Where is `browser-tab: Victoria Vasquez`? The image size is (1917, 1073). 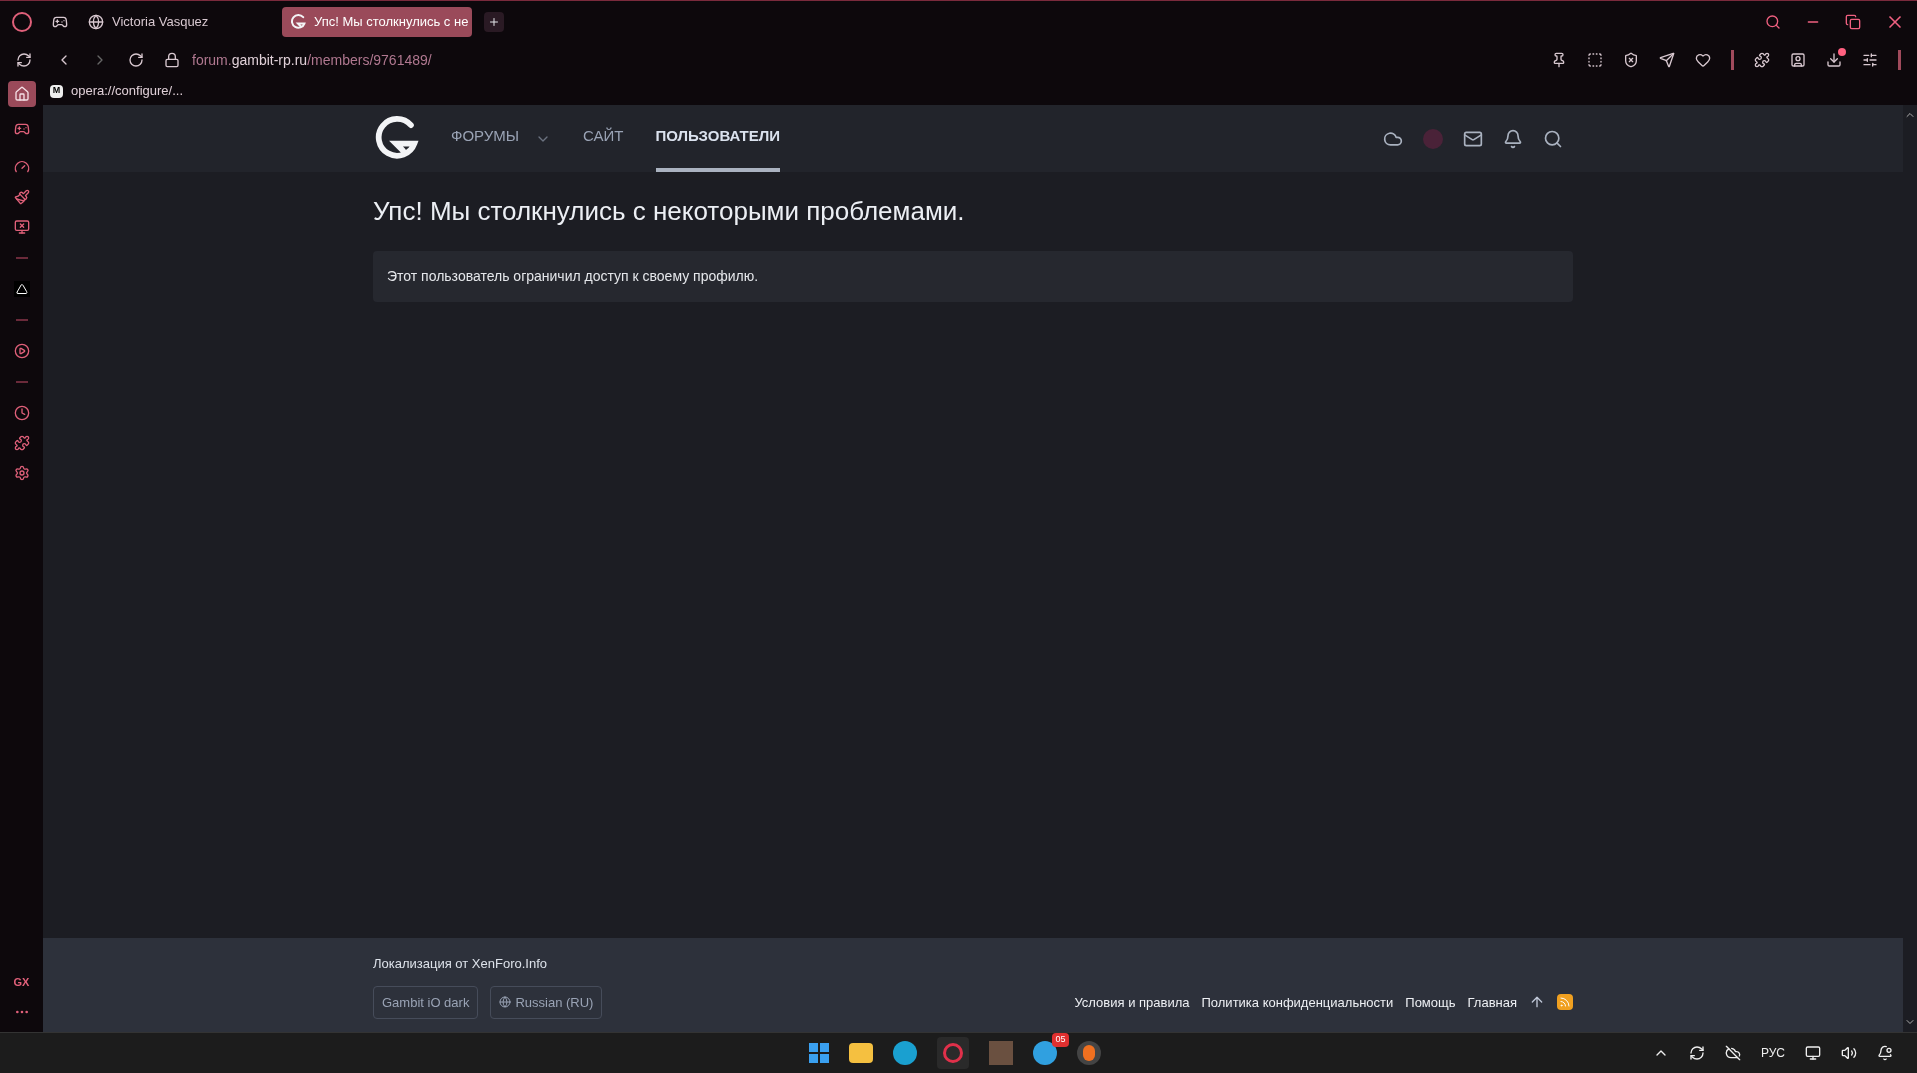
browser-tab: Victoria Vasquez is located at coordinates (175, 22).